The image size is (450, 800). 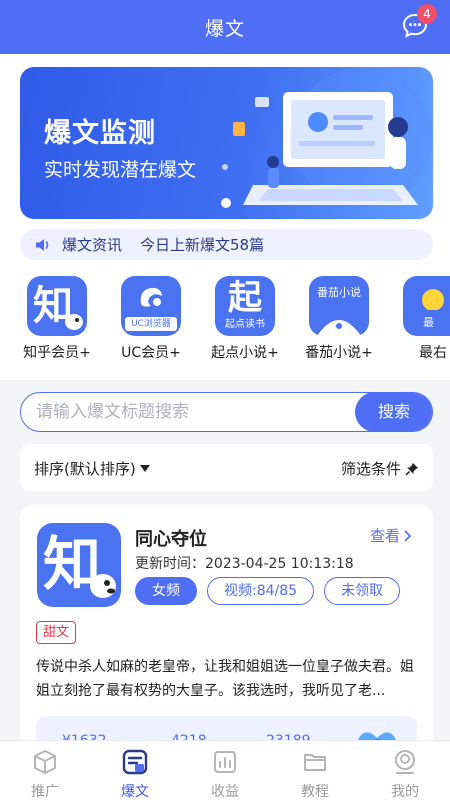 What do you see at coordinates (327, 137) in the screenshot?
I see `banner-illustration` at bounding box center [327, 137].